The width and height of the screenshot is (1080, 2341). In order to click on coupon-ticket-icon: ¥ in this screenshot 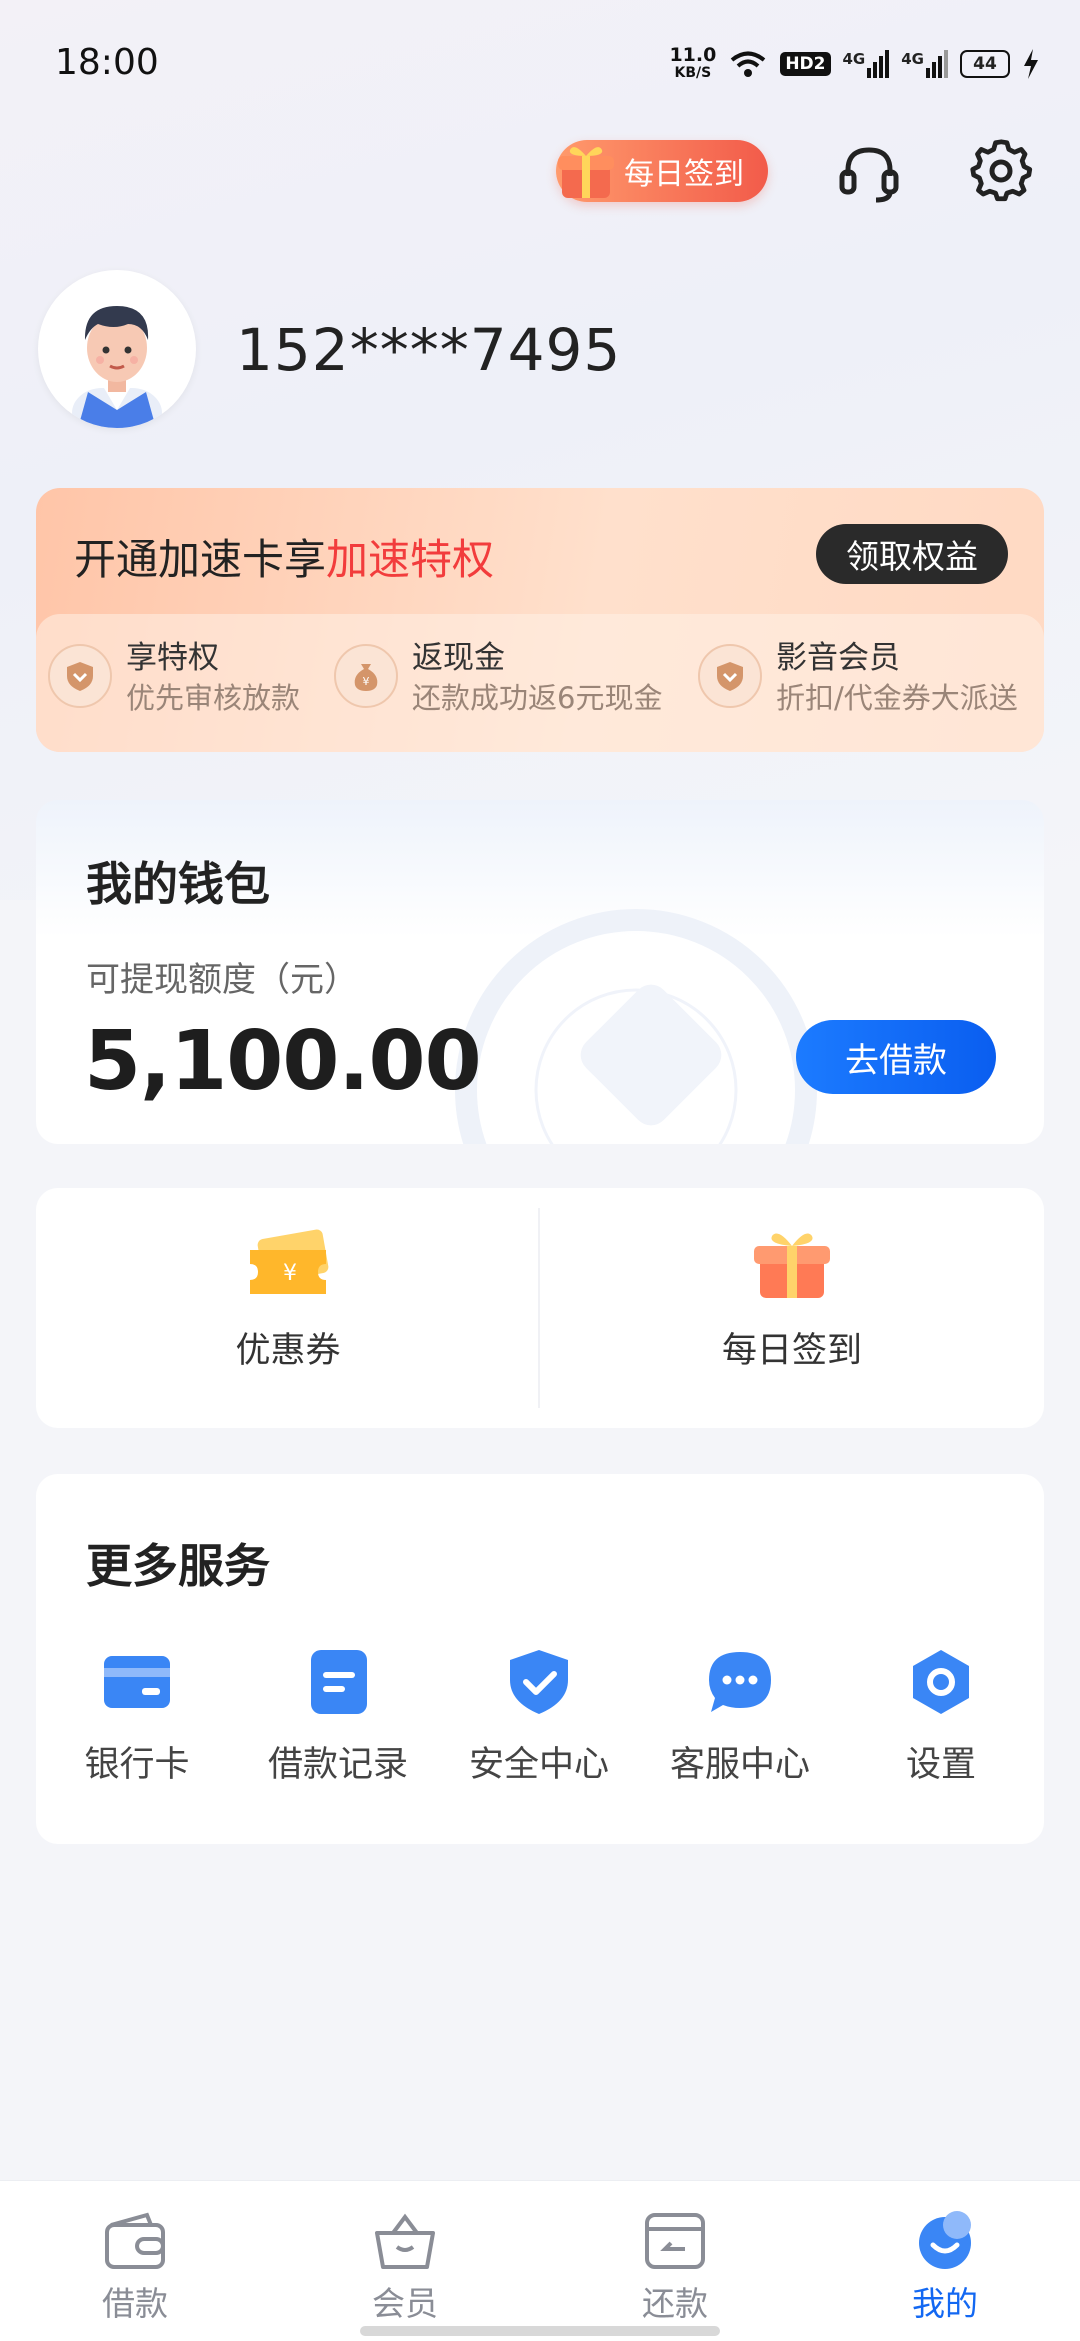, I will do `click(289, 1261)`.